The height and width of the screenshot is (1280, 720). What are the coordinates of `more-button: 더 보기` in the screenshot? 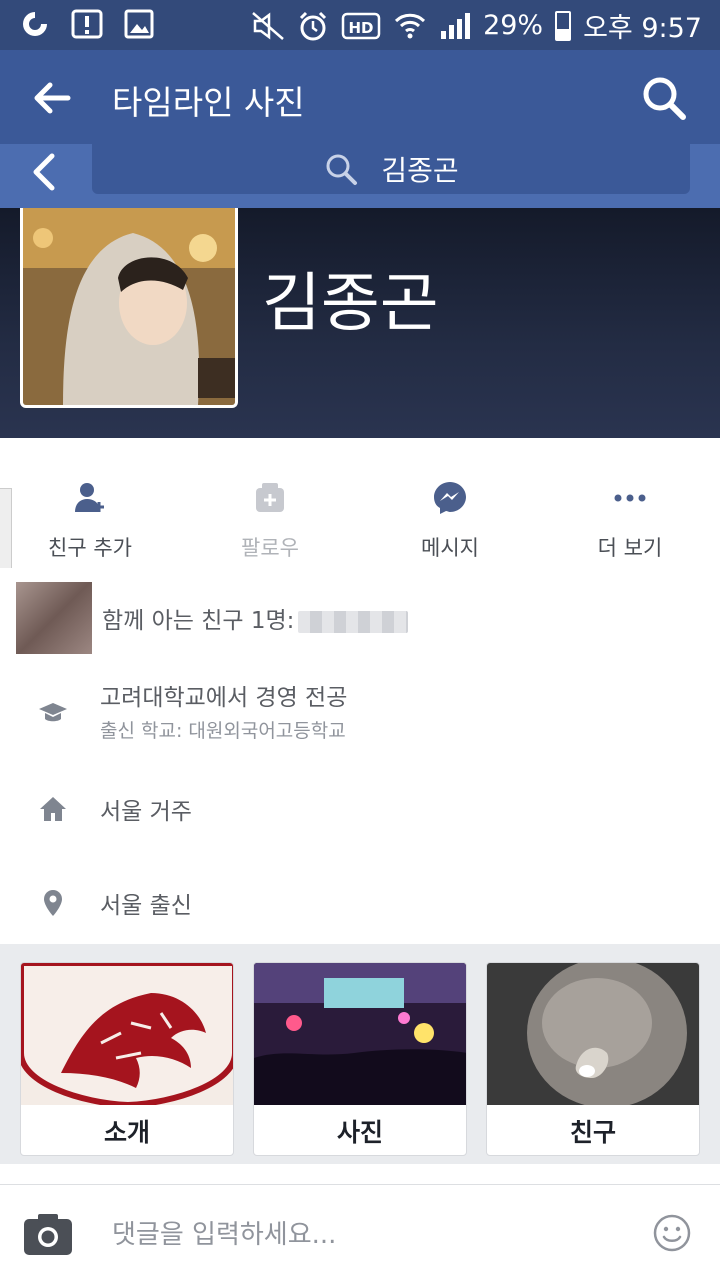 It's located at (630, 503).